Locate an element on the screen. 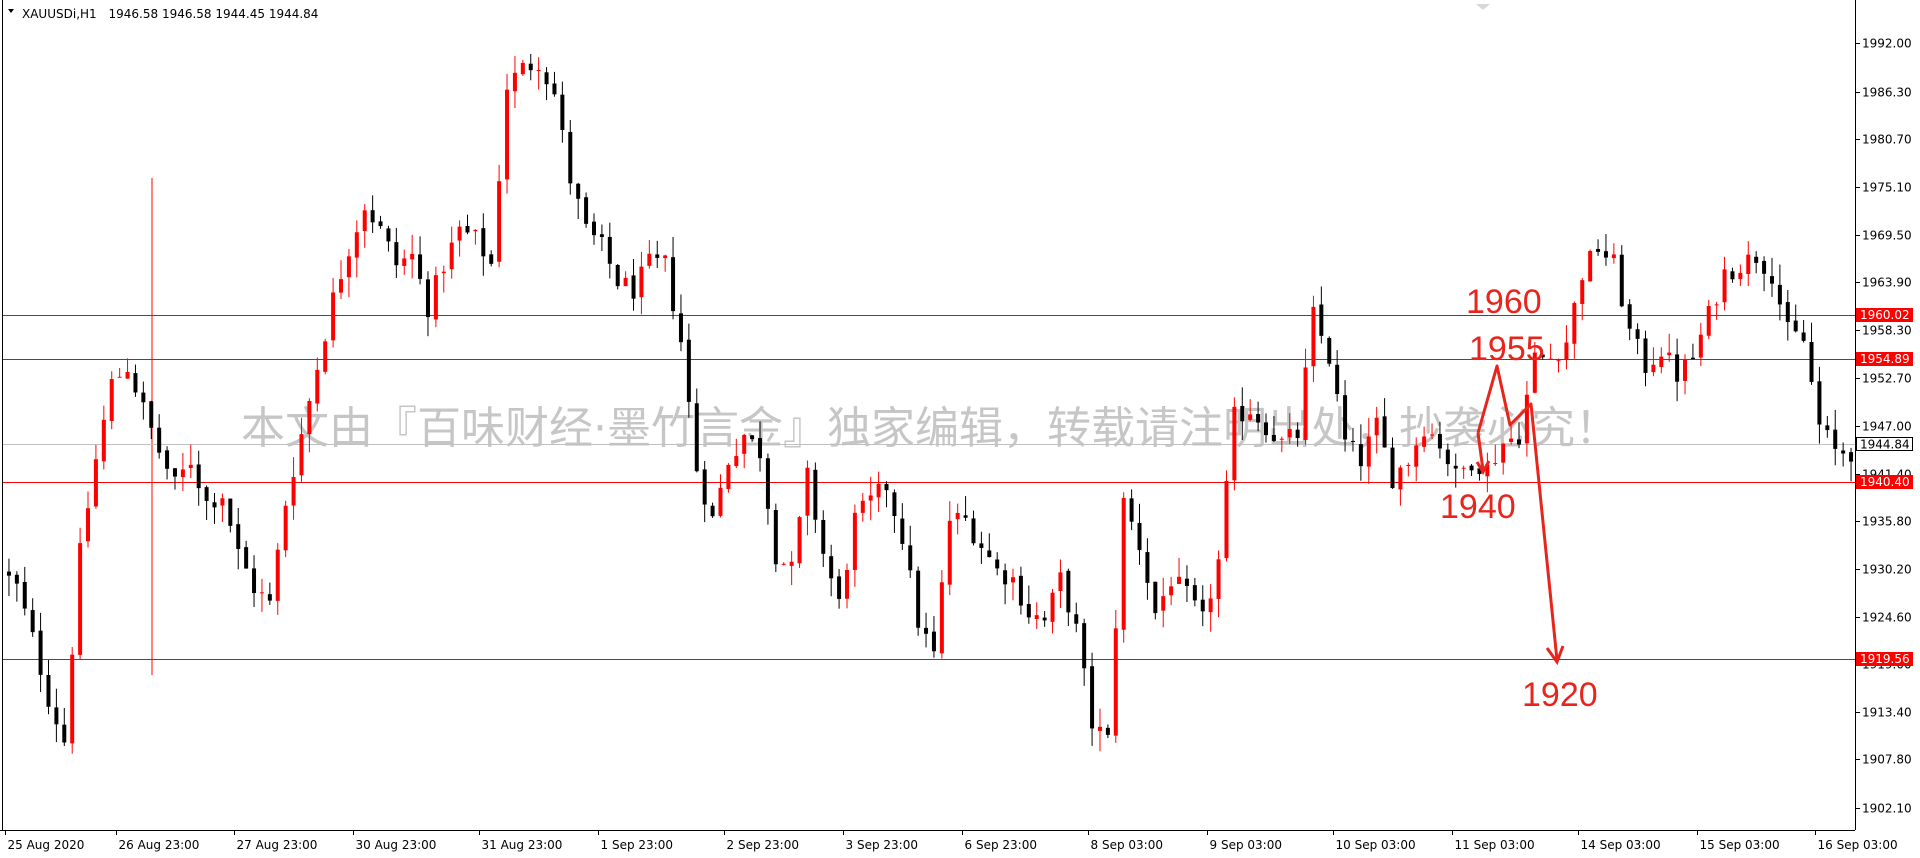 This screenshot has width=1920, height=858. level-price-label: 1960.02 is located at coordinates (1885, 315).